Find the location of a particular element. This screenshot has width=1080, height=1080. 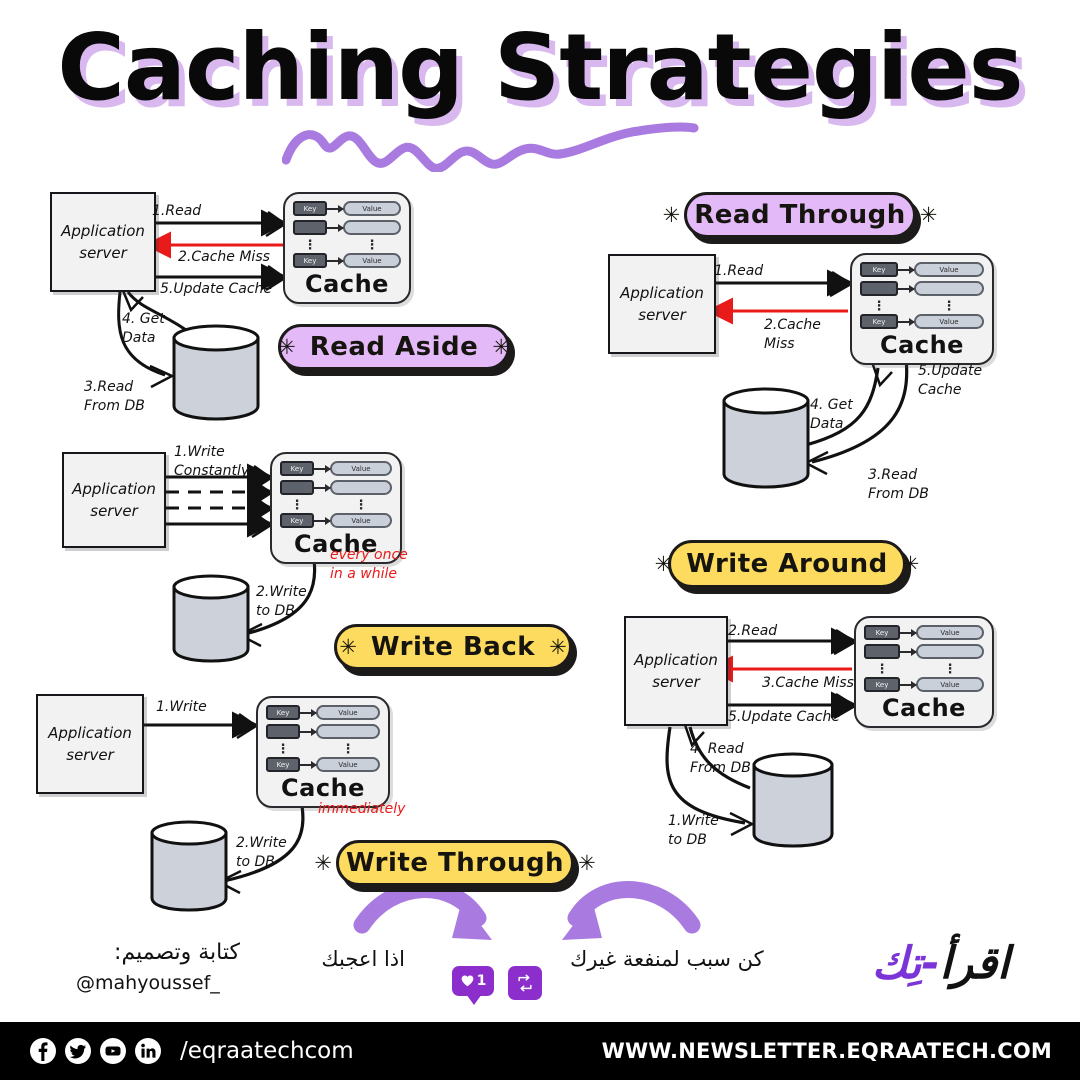

read-aside-step-4: 4. Get Data is located at coordinates (143, 328).